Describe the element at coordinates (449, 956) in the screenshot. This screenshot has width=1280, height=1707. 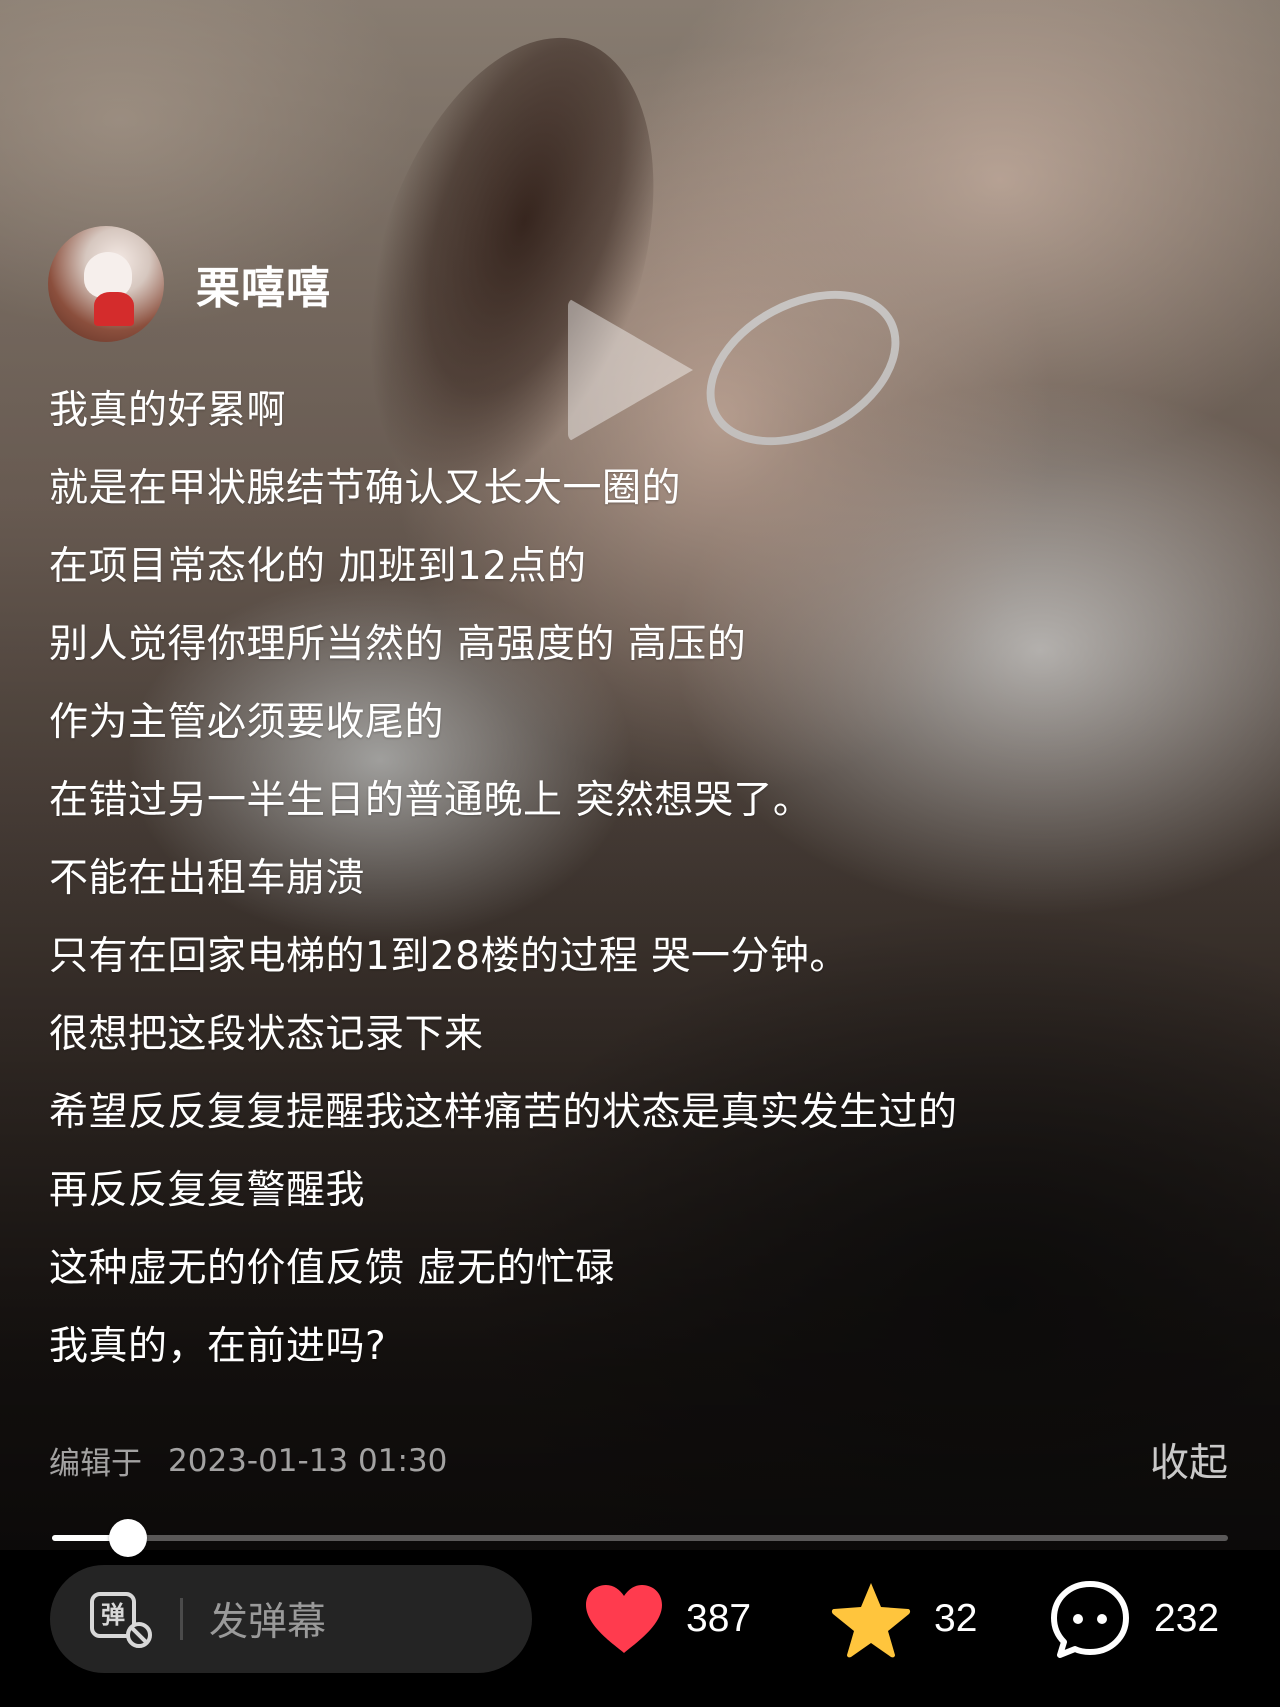
I see `post-line: 只有在回家电梯的1到28楼的过程 哭一分钟。` at that location.